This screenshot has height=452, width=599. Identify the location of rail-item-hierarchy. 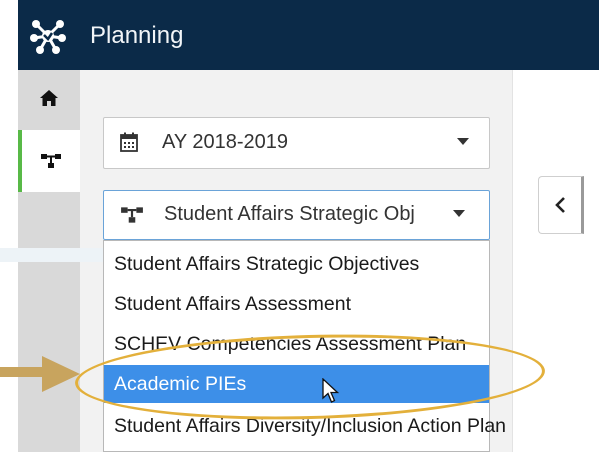
(49, 161).